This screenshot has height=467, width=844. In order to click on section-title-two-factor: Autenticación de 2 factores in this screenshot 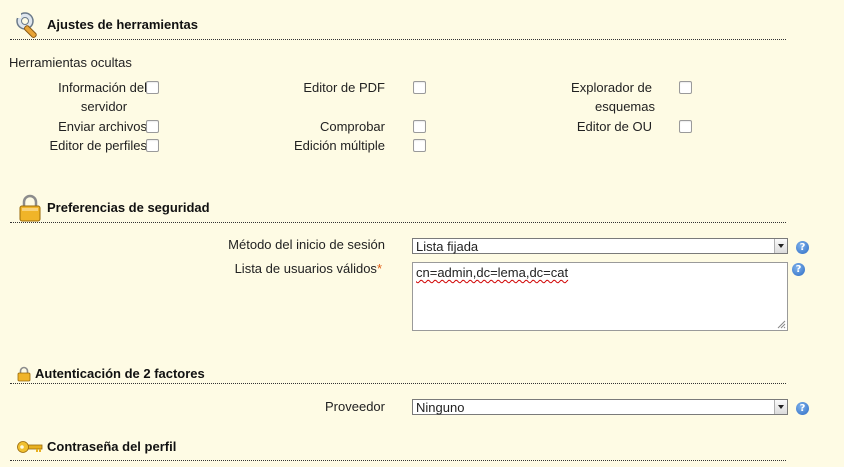, I will do `click(120, 373)`.